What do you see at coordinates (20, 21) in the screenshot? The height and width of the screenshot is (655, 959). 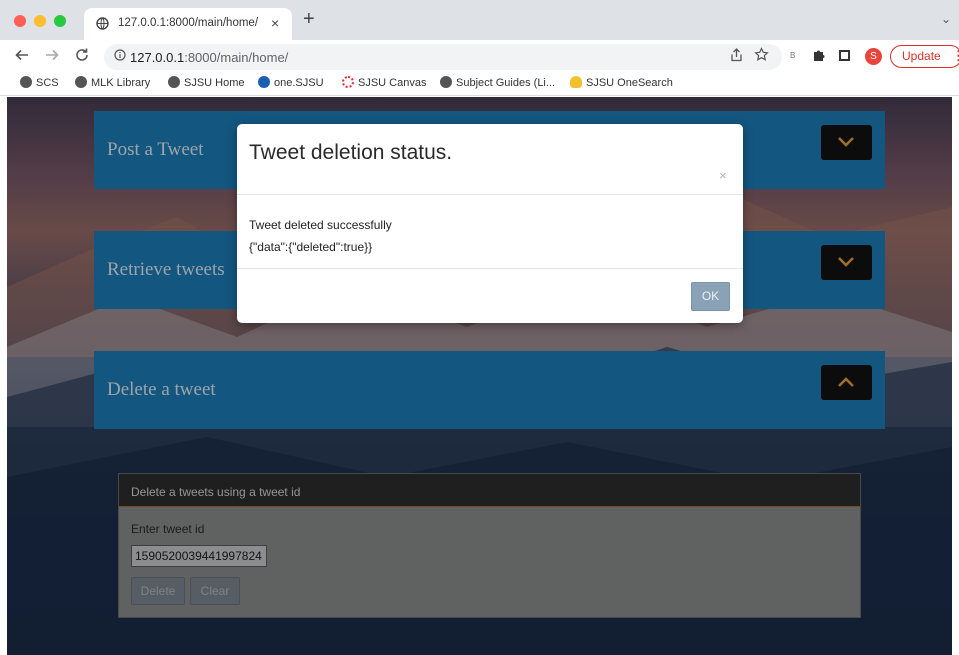 I see `close-window-button` at bounding box center [20, 21].